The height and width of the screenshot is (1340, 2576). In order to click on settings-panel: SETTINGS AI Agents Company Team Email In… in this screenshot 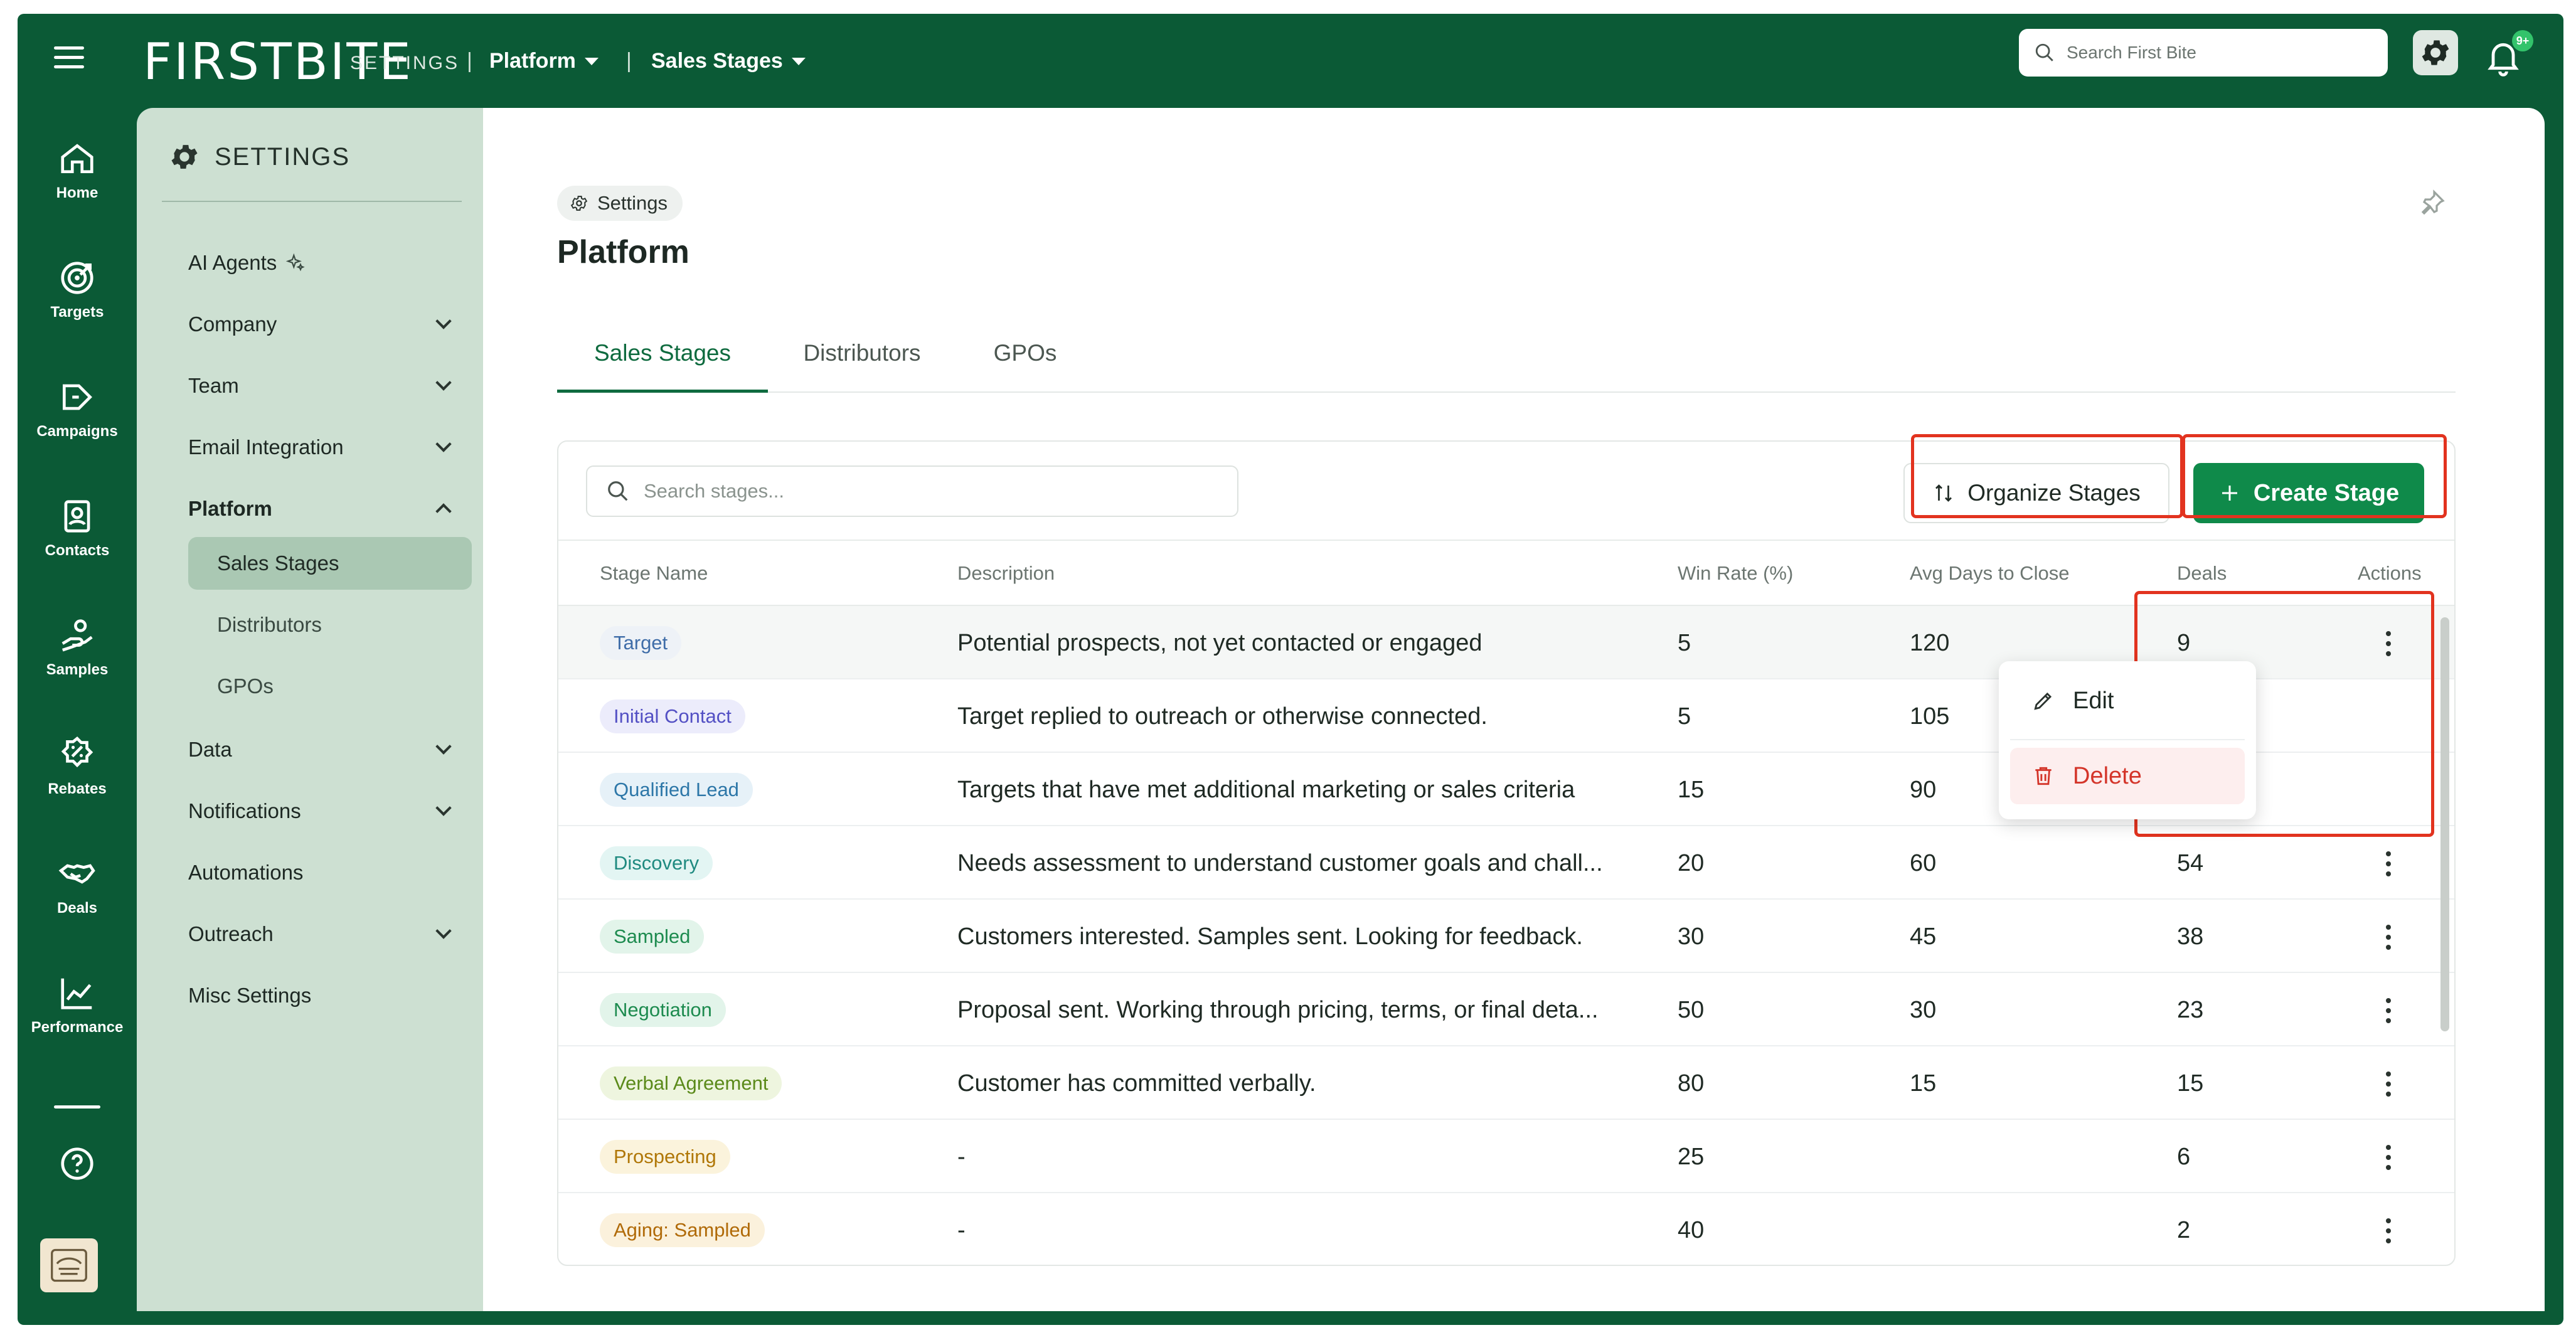, I will do `click(310, 709)`.